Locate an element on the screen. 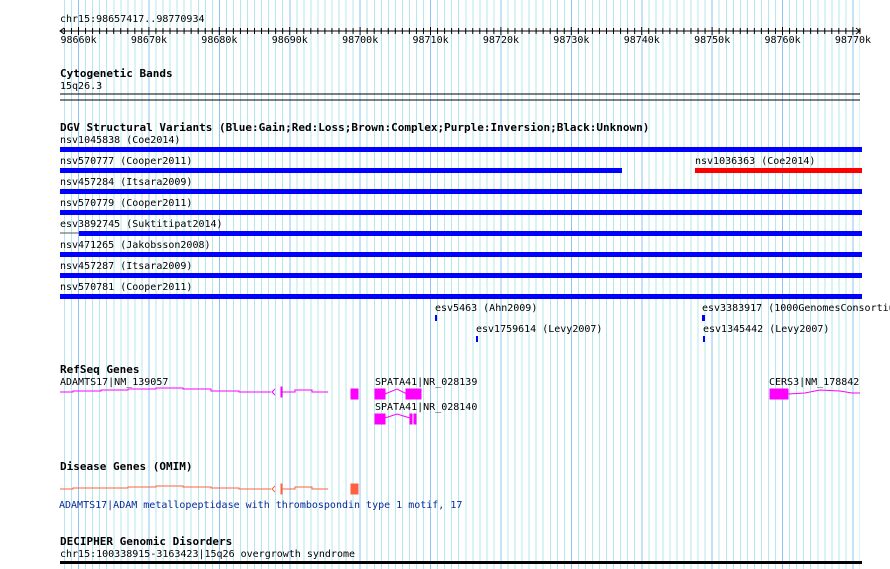 The width and height of the screenshot is (890, 569). variant-label: nsv570781 (Cooper2011) is located at coordinates (126, 287).